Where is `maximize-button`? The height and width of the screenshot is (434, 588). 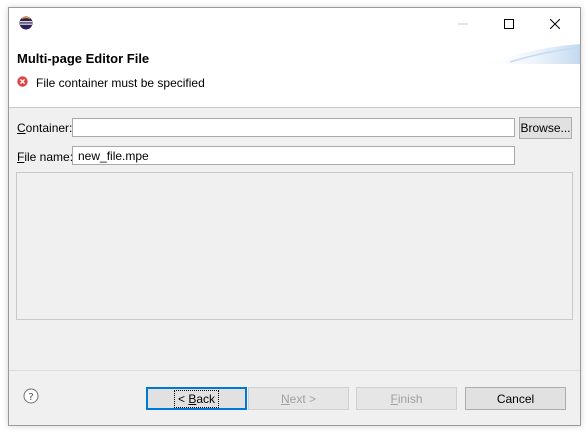
maximize-button is located at coordinates (509, 23).